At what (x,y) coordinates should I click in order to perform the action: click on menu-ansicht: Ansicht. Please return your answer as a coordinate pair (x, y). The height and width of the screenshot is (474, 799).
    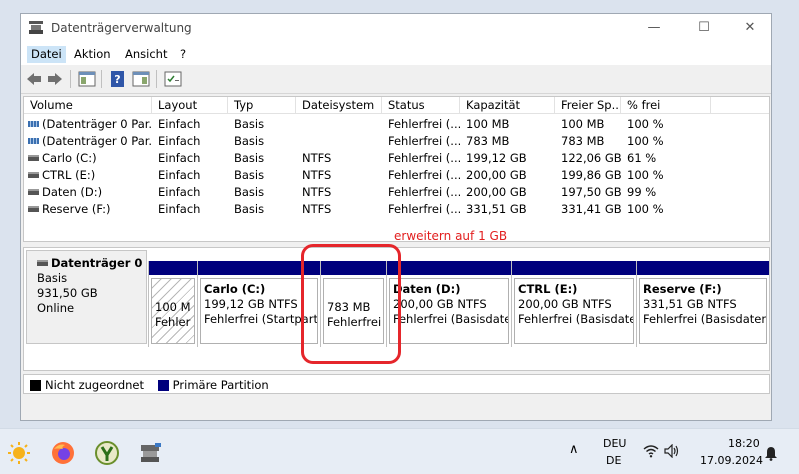
    Looking at the image, I should click on (146, 54).